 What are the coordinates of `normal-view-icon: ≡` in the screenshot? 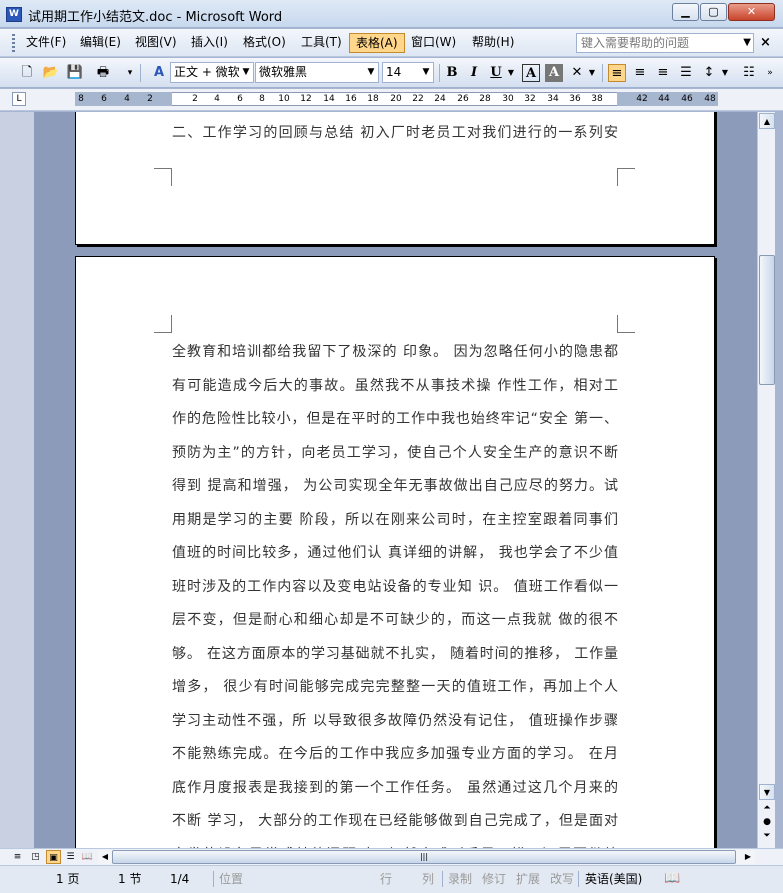 It's located at (17, 857).